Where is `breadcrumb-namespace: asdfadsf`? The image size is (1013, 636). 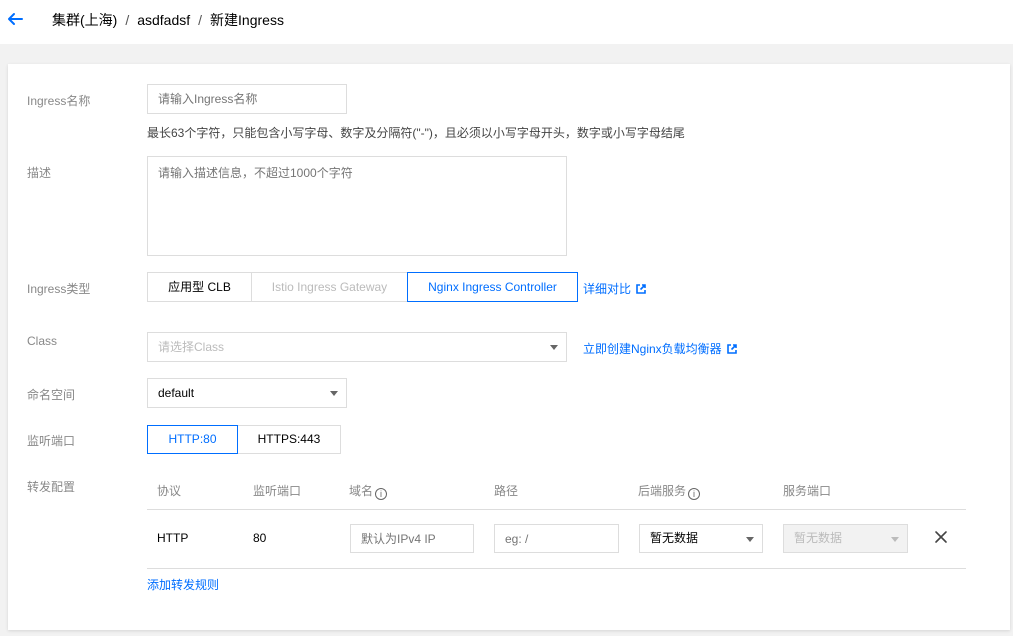 breadcrumb-namespace: asdfadsf is located at coordinates (163, 20).